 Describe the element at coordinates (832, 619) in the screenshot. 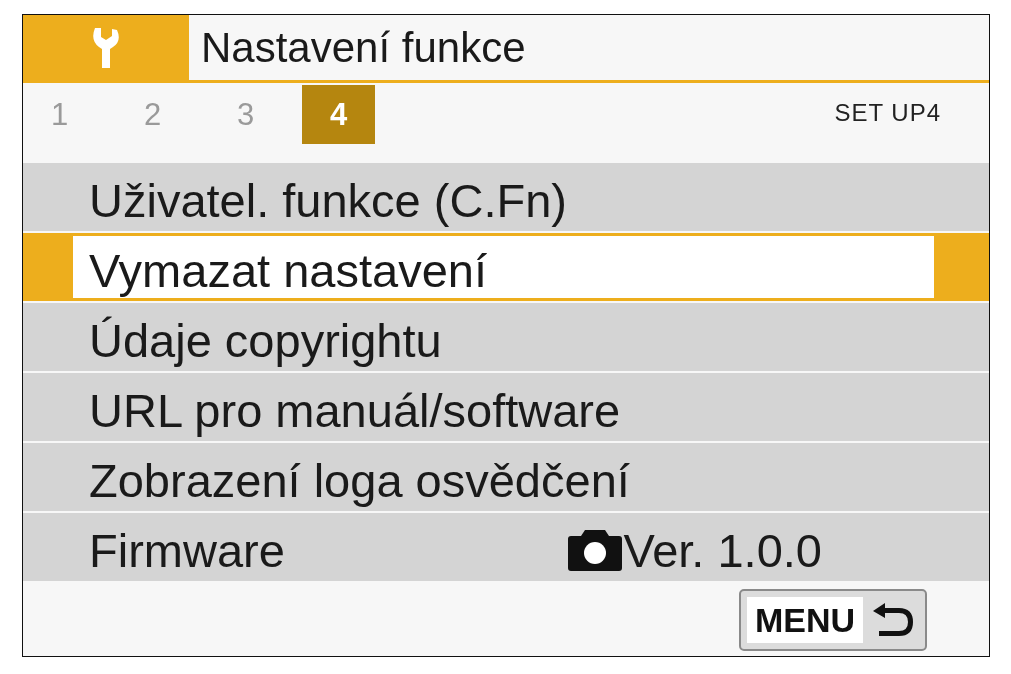

I see `menu-back-button: MENU` at that location.